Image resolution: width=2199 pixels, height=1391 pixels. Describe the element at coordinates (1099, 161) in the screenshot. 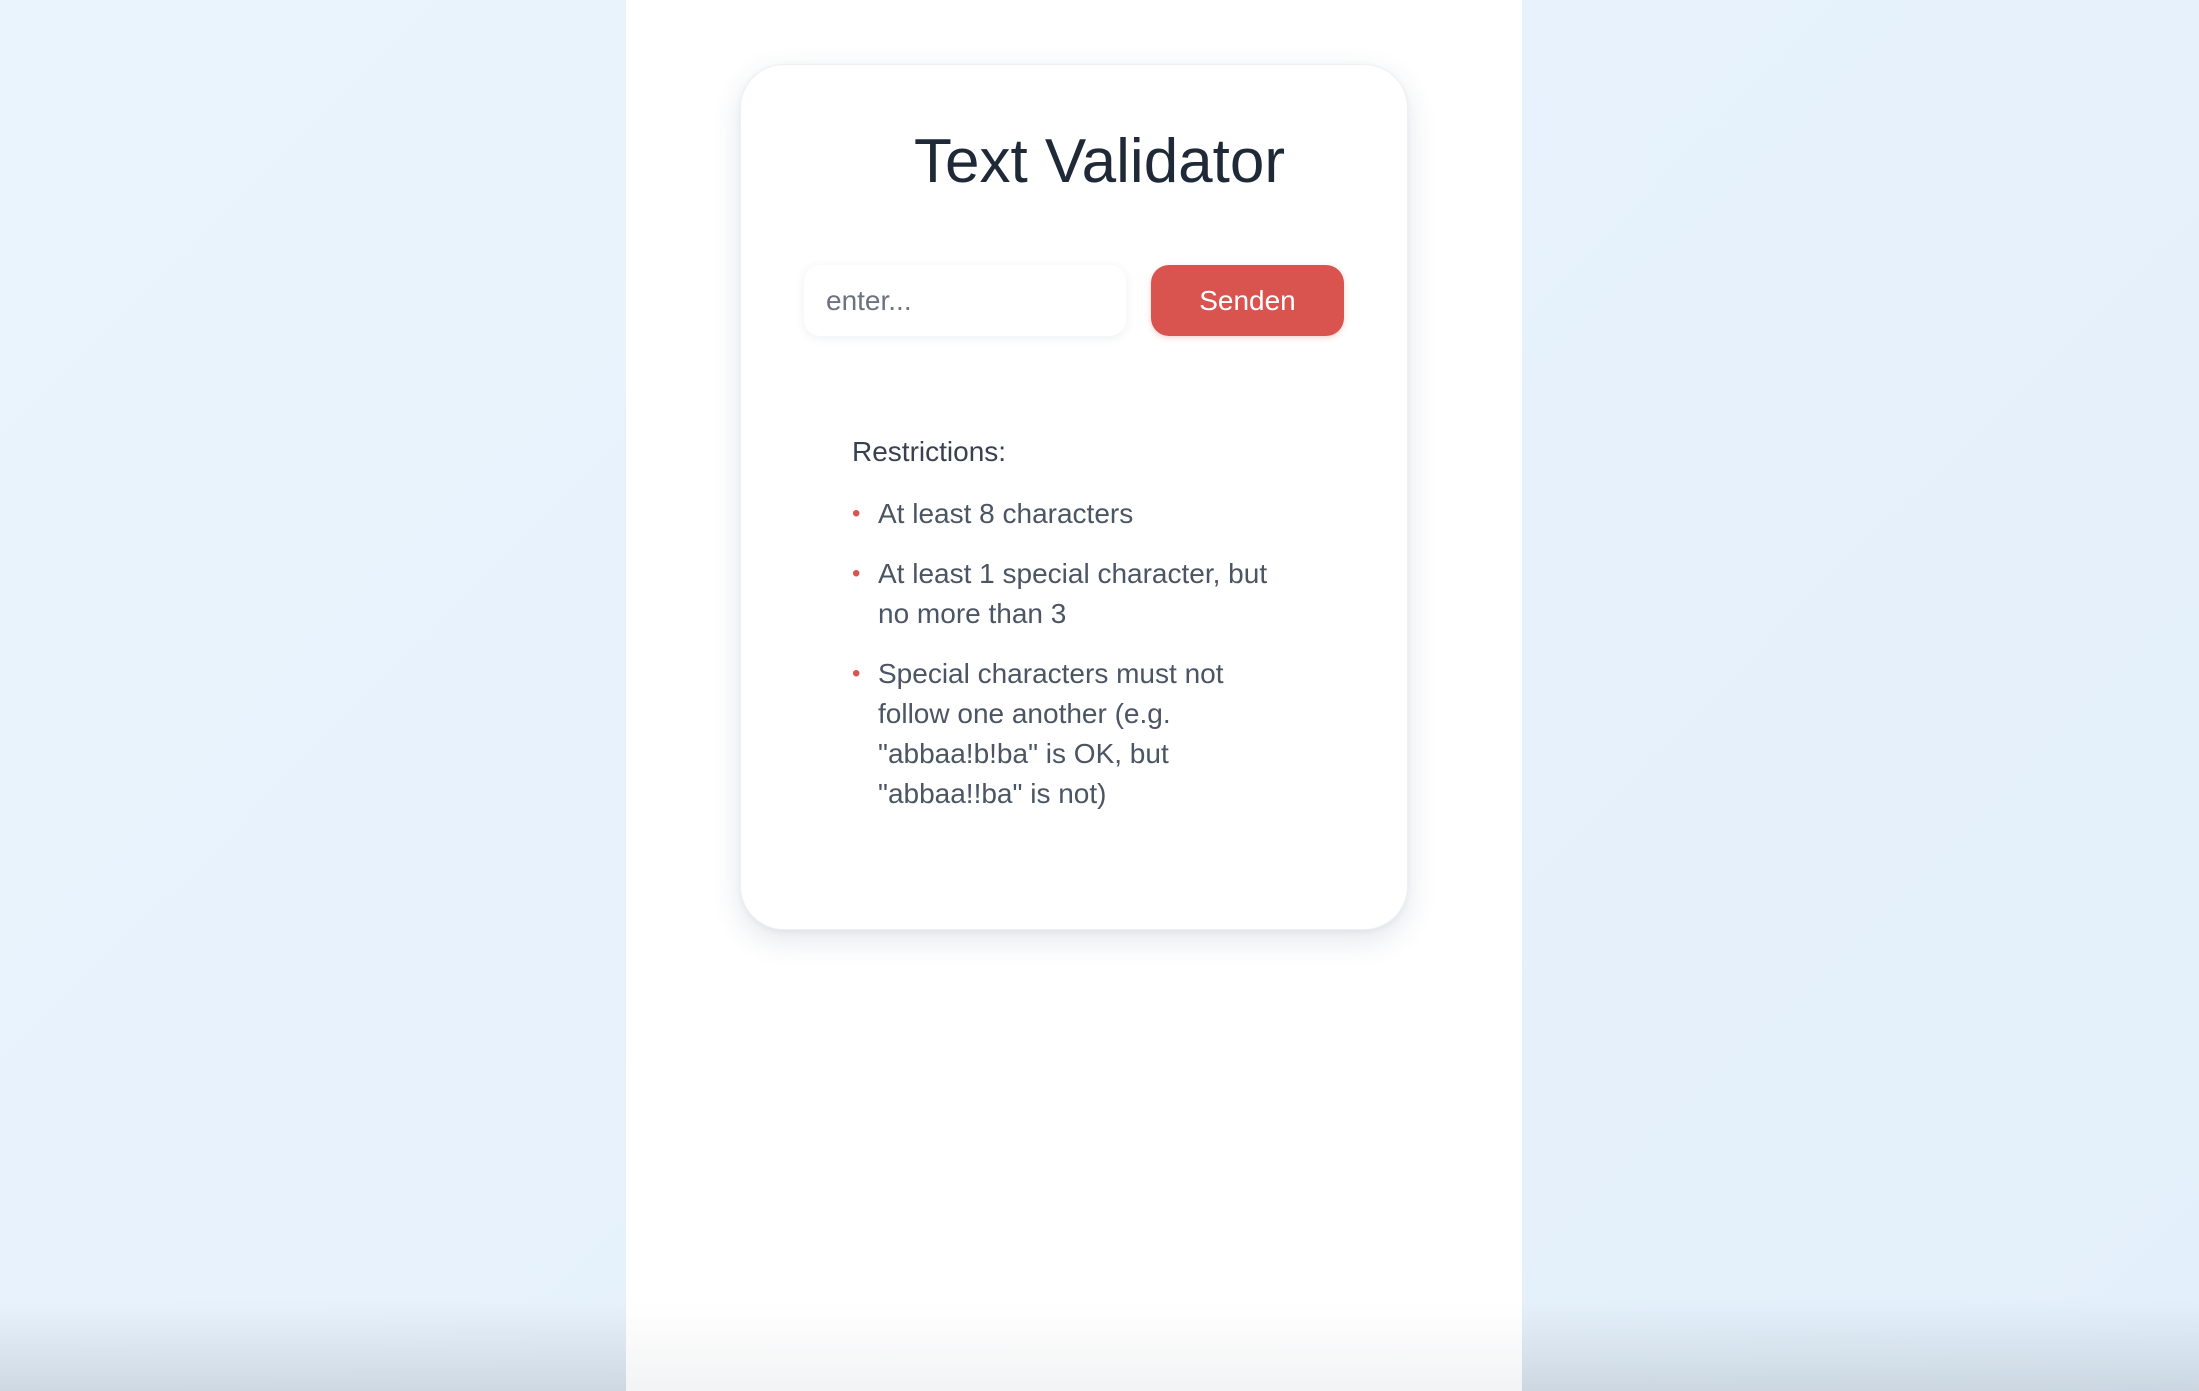

I see `page-title: Text Validator` at that location.